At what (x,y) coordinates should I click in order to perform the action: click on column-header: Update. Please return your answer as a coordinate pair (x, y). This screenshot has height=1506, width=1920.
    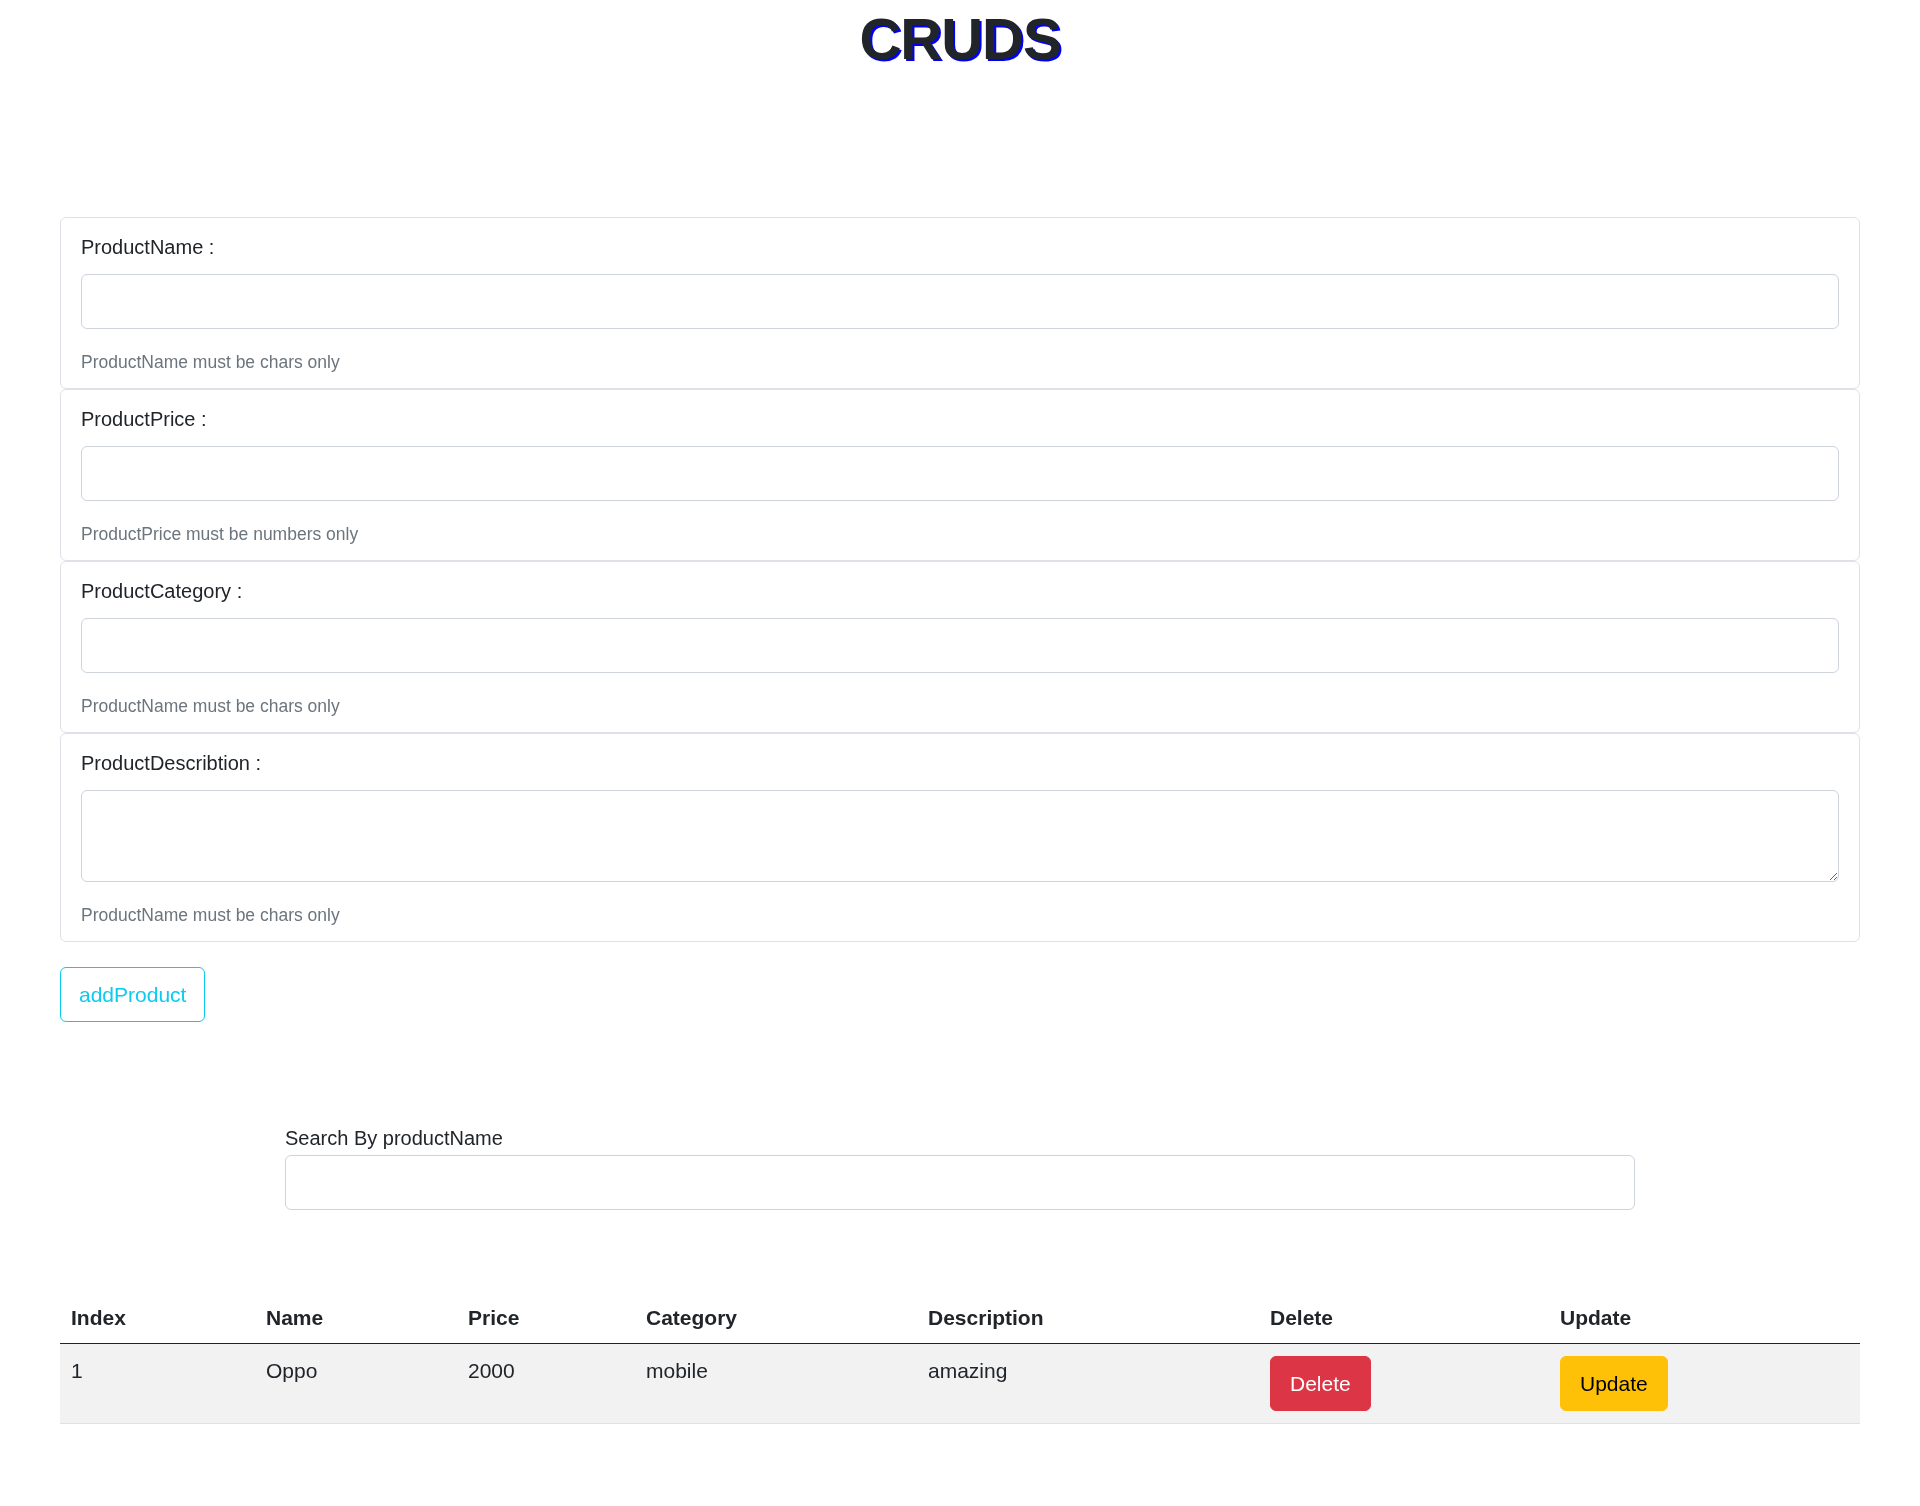
    Looking at the image, I should click on (1704, 1318).